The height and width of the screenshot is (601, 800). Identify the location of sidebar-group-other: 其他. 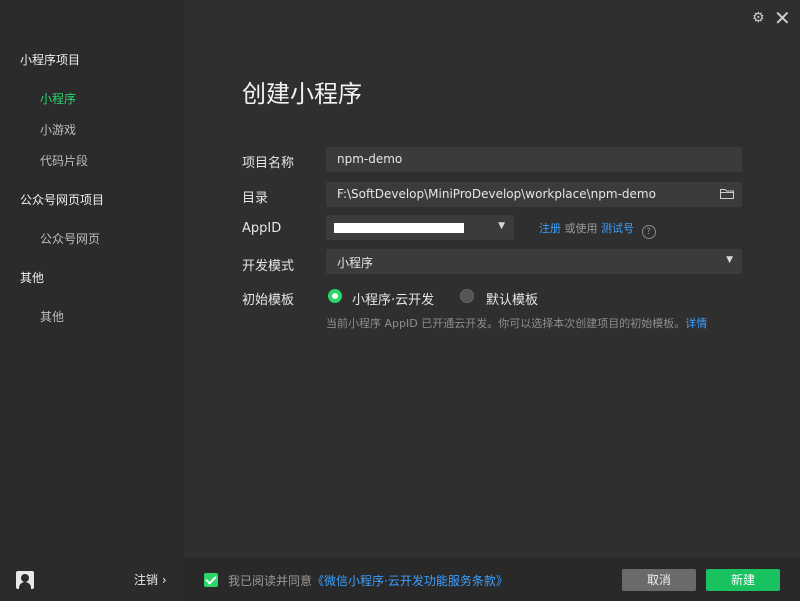
(32, 278).